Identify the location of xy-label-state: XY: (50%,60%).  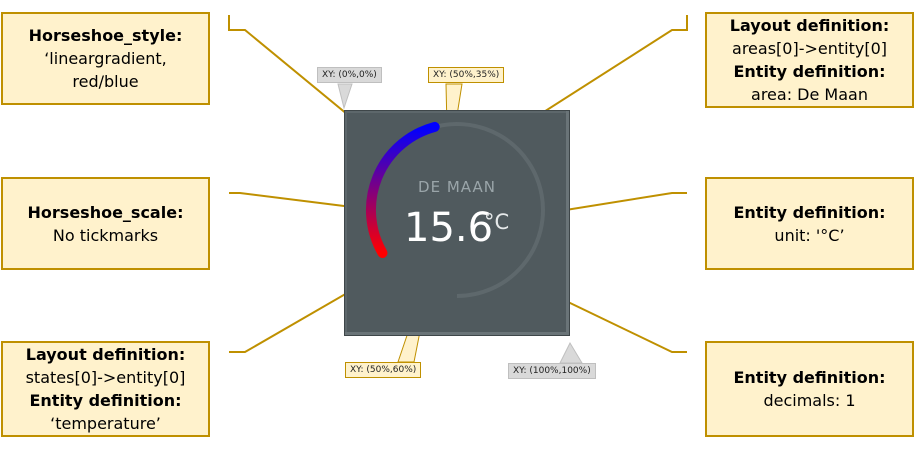
(383, 370).